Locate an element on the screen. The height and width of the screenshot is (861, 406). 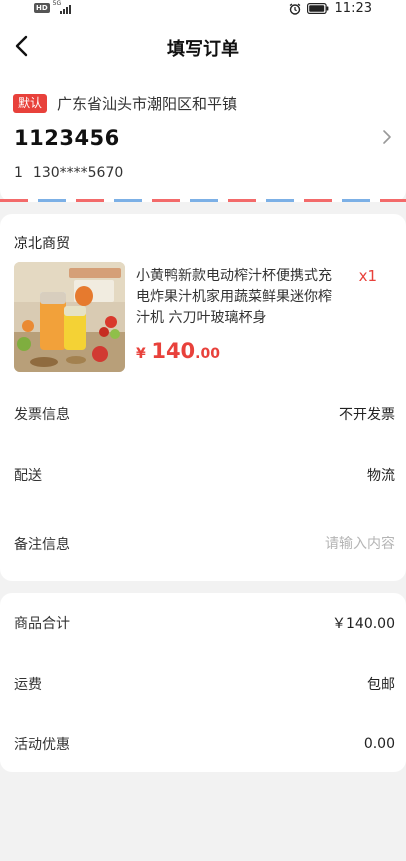
signal-icon: 5G is located at coordinates (64, 7).